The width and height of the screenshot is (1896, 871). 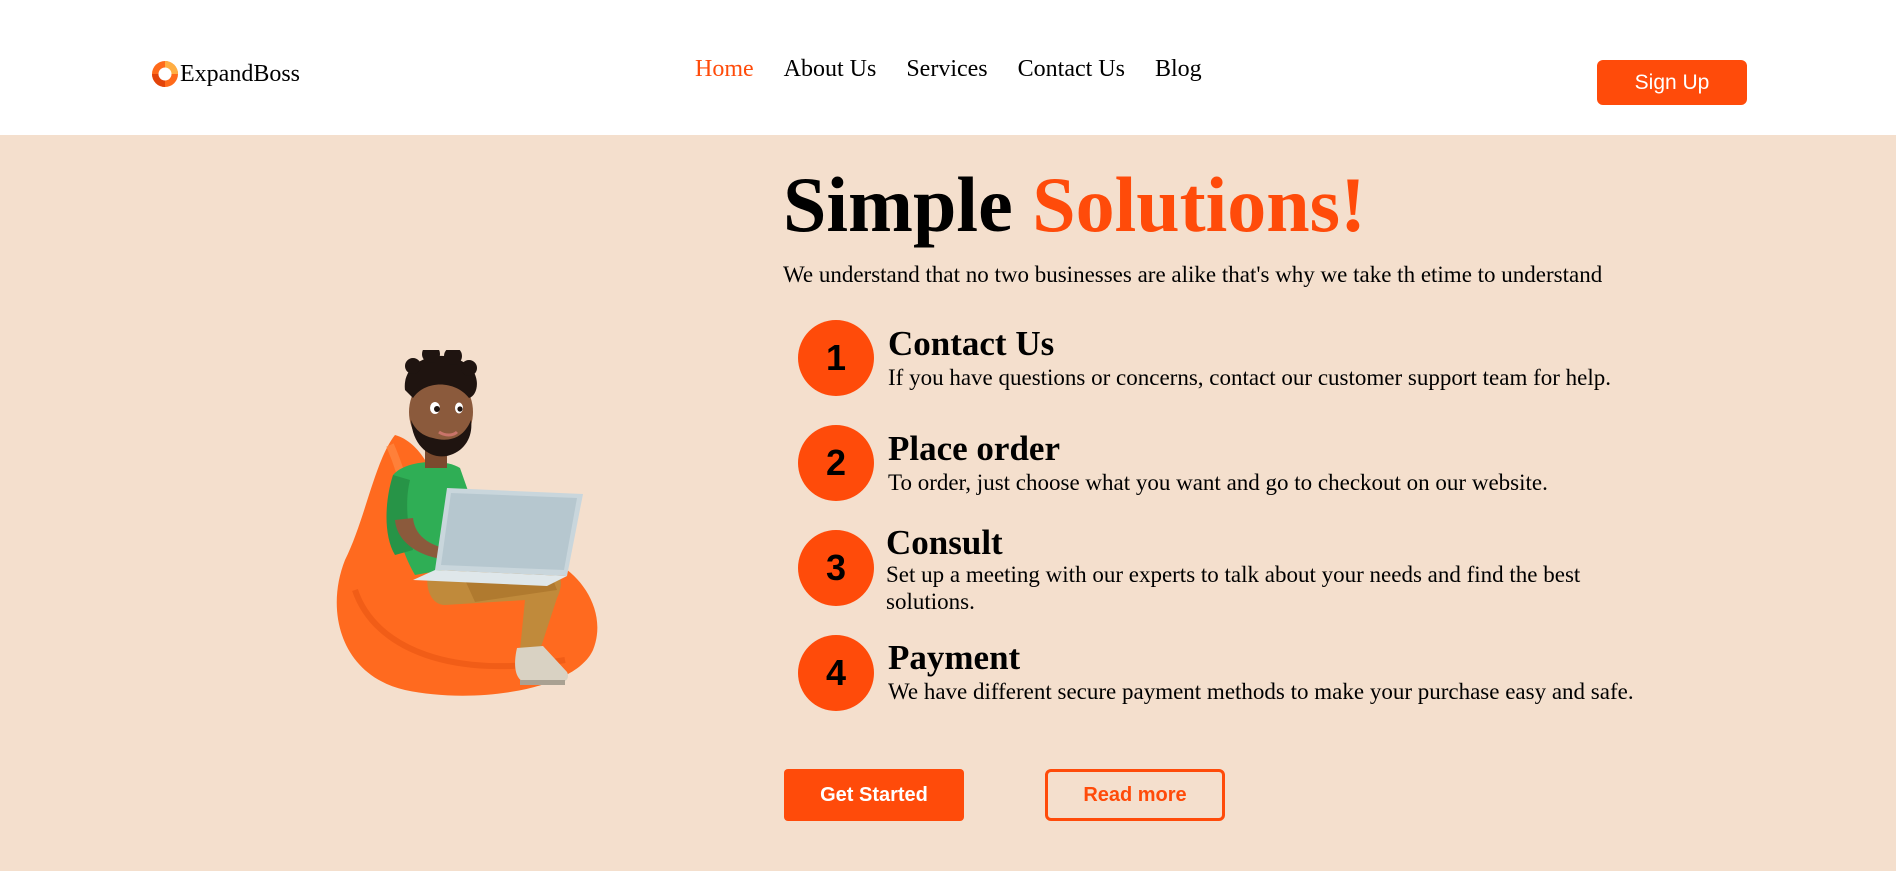 I want to click on brand-logo: ExpandBoss, so click(x=225, y=74).